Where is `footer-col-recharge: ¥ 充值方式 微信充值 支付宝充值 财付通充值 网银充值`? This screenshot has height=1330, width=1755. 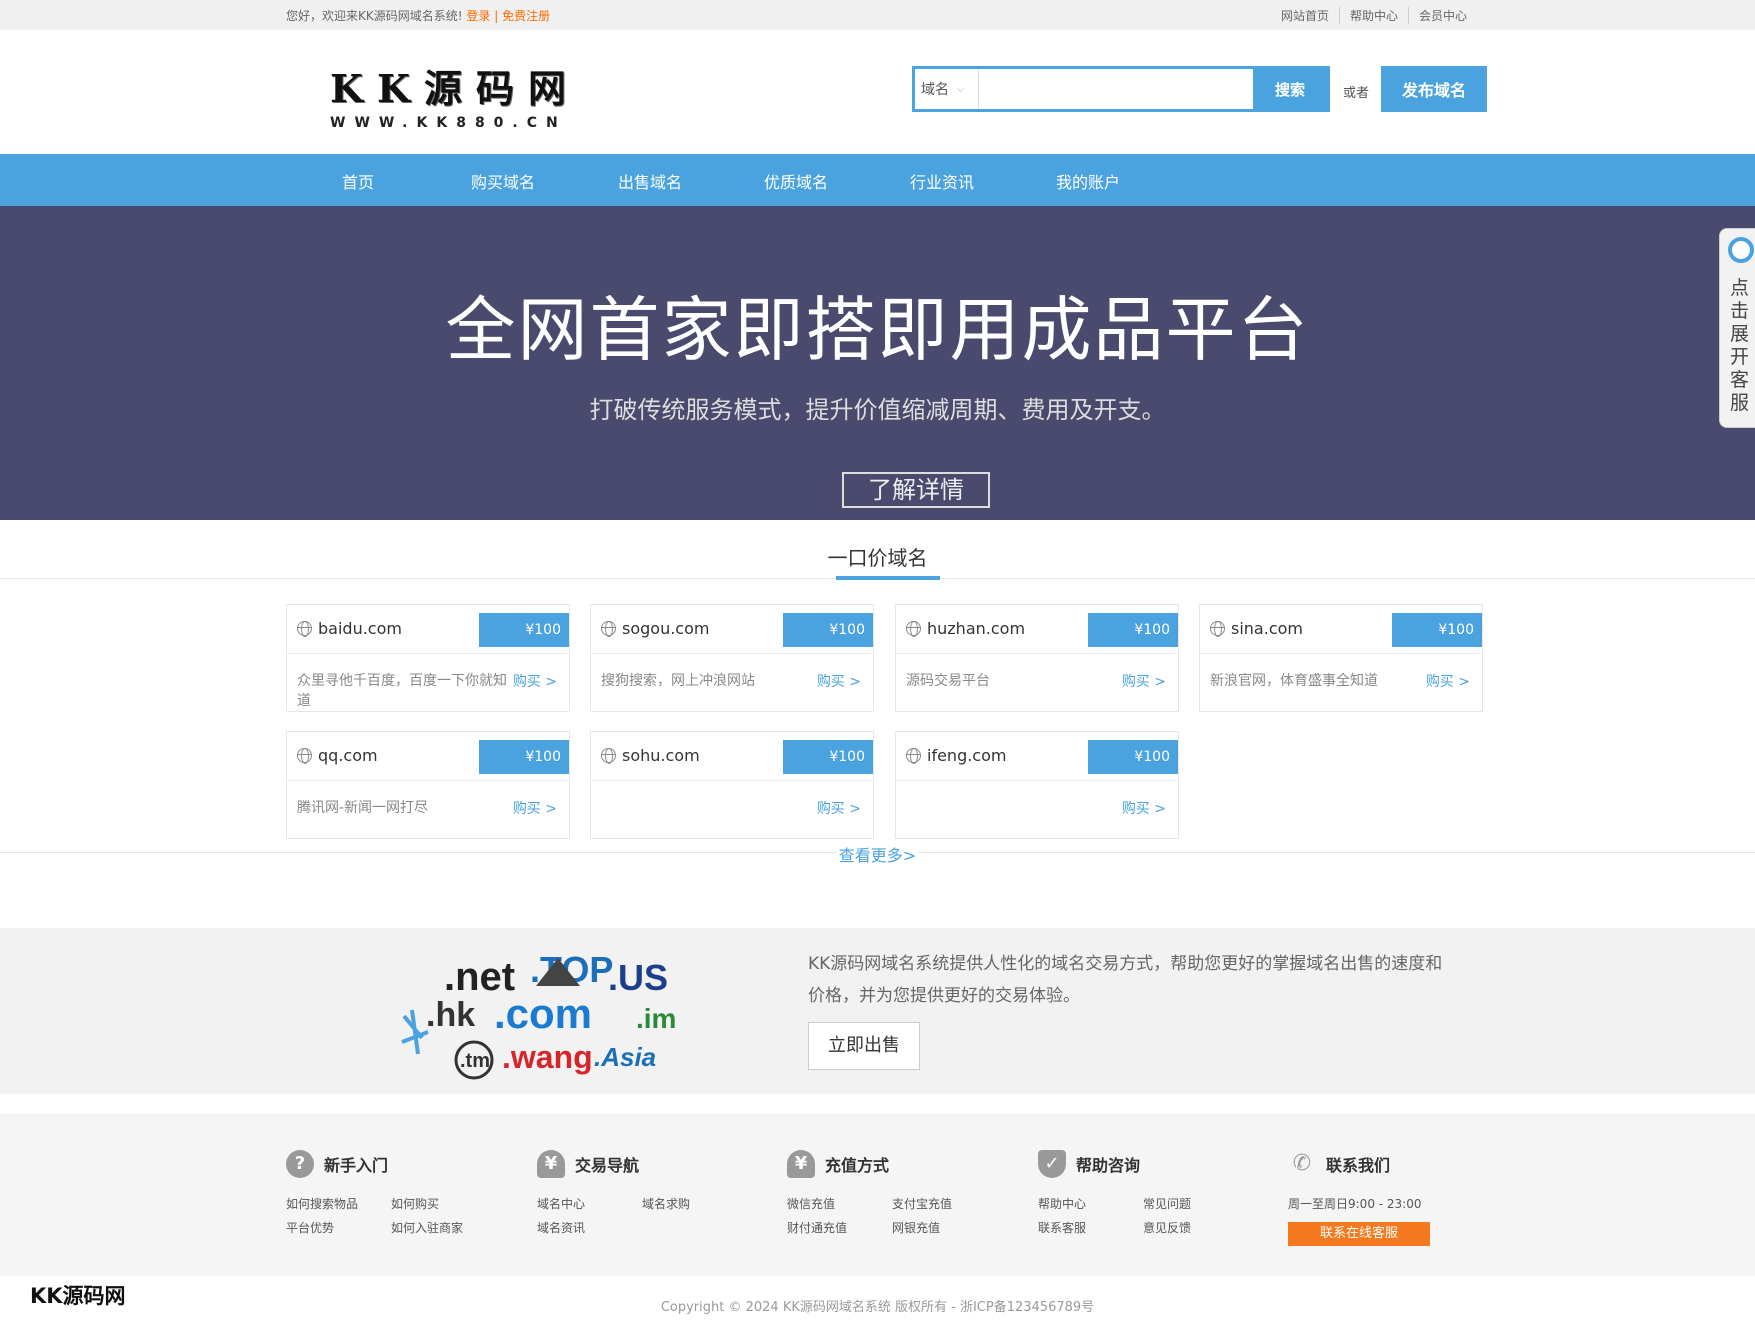
footer-col-recharge: ¥ 充值方式 微信充值 支付宝充值 财付通充值 网银充值 is located at coordinates (892, 1195).